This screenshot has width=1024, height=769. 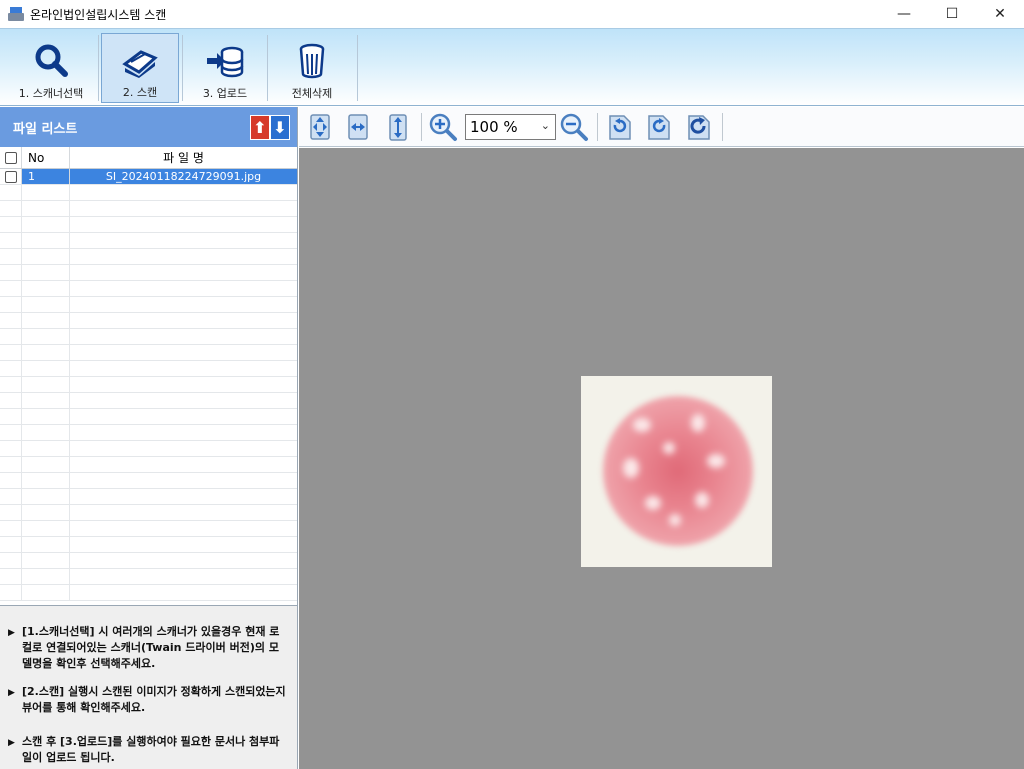 What do you see at coordinates (148, 127) in the screenshot?
I see `file-list-header: 파일 리스트 ⬆ ⬇` at bounding box center [148, 127].